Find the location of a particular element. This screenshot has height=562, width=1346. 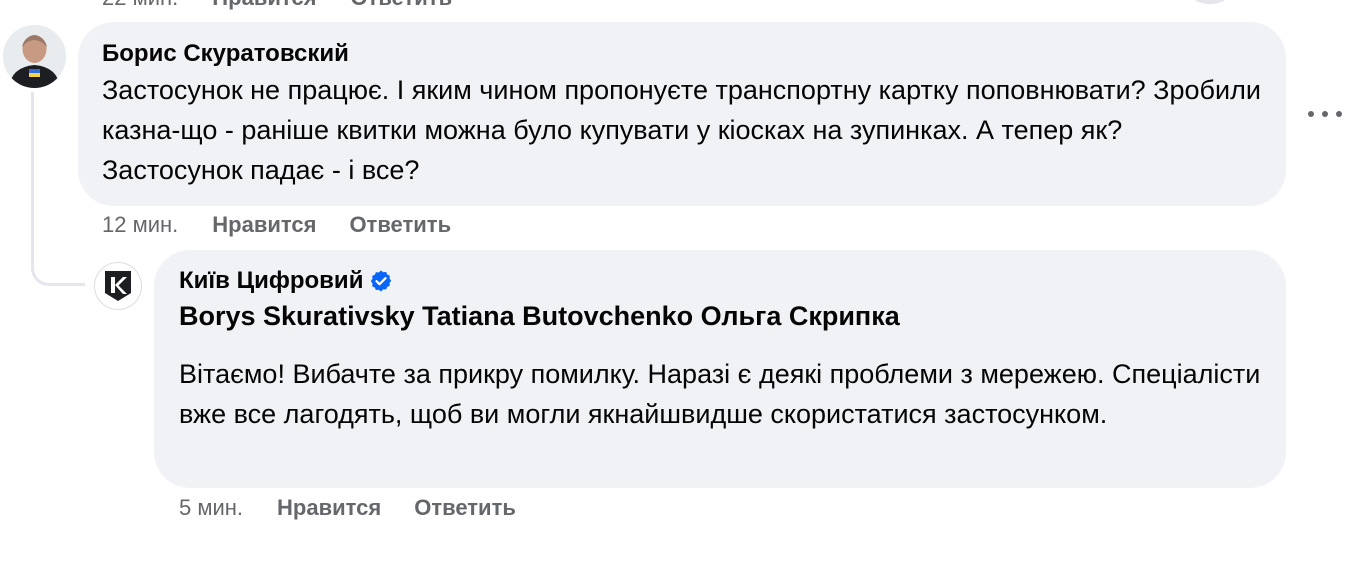

reply-time: 5 мин. is located at coordinates (211, 507).